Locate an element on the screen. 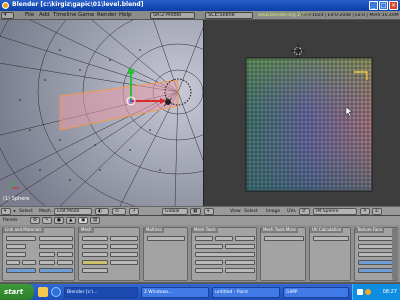 Image resolution: width=400 pixels, height=300 pixels. menu-select-uv: Select is located at coordinates (251, 211).